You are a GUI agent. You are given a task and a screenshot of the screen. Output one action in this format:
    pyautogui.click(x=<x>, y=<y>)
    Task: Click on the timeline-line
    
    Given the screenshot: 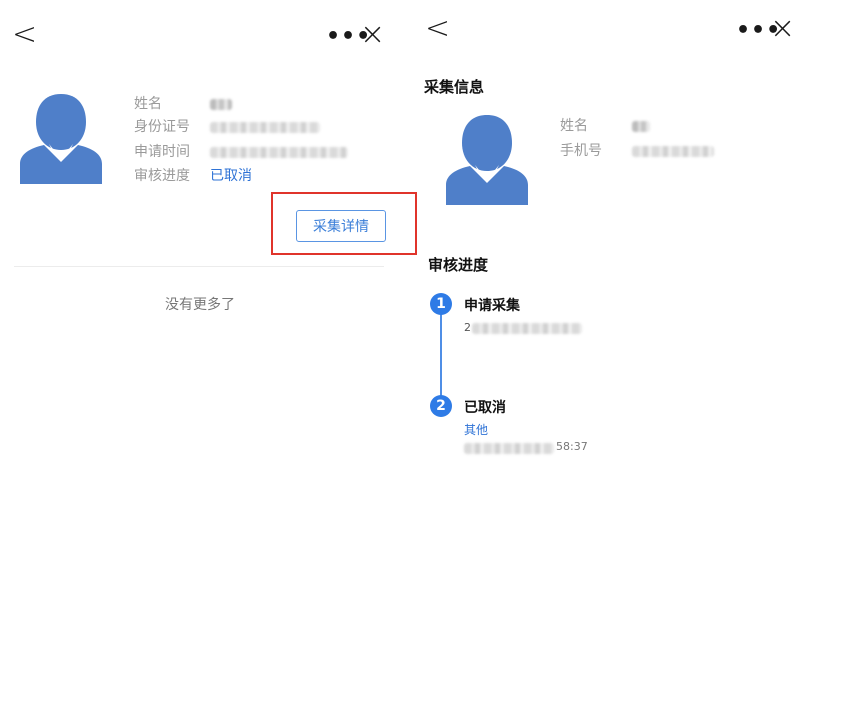 What is the action you would take?
    pyautogui.click(x=441, y=356)
    